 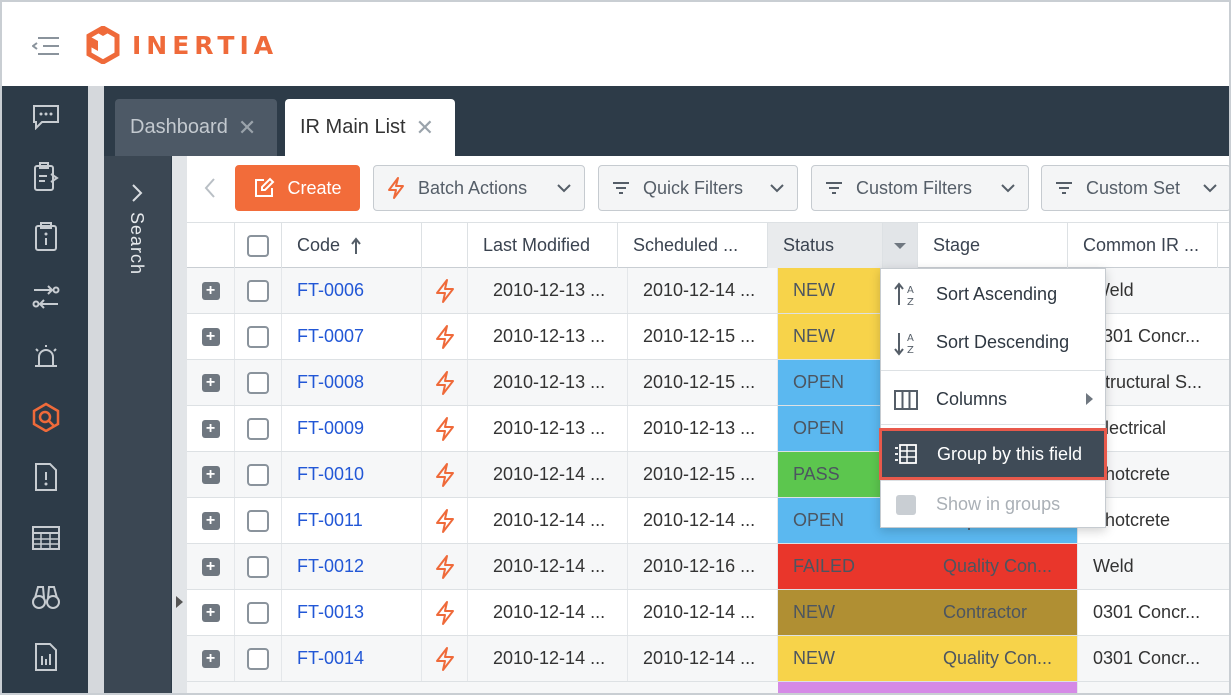 What do you see at coordinates (46, 417) in the screenshot?
I see `inspection-icon` at bounding box center [46, 417].